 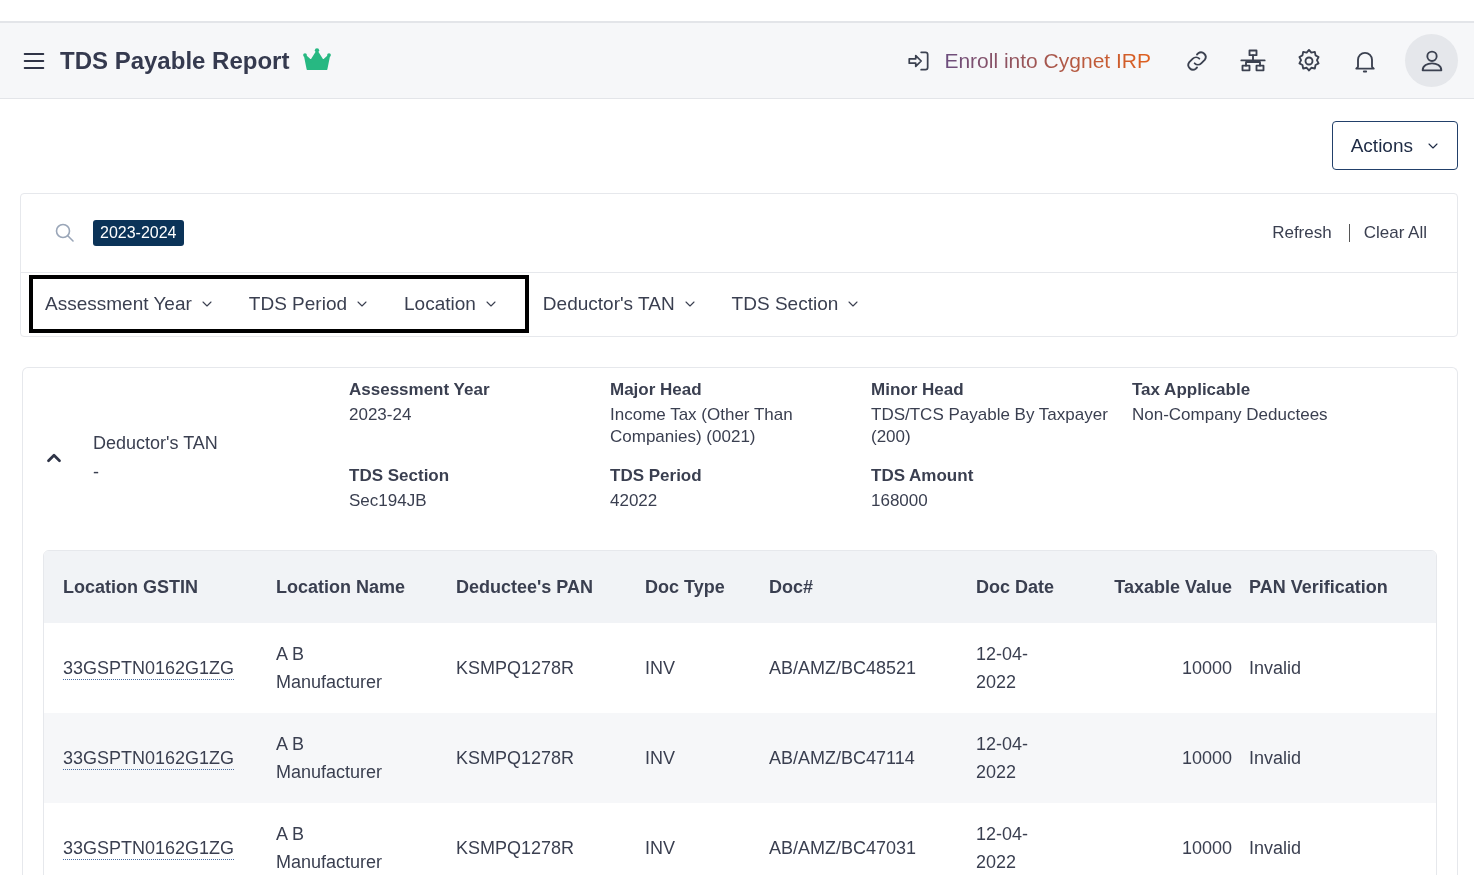 What do you see at coordinates (381, 415) in the screenshot?
I see `field-value: 2023-24` at bounding box center [381, 415].